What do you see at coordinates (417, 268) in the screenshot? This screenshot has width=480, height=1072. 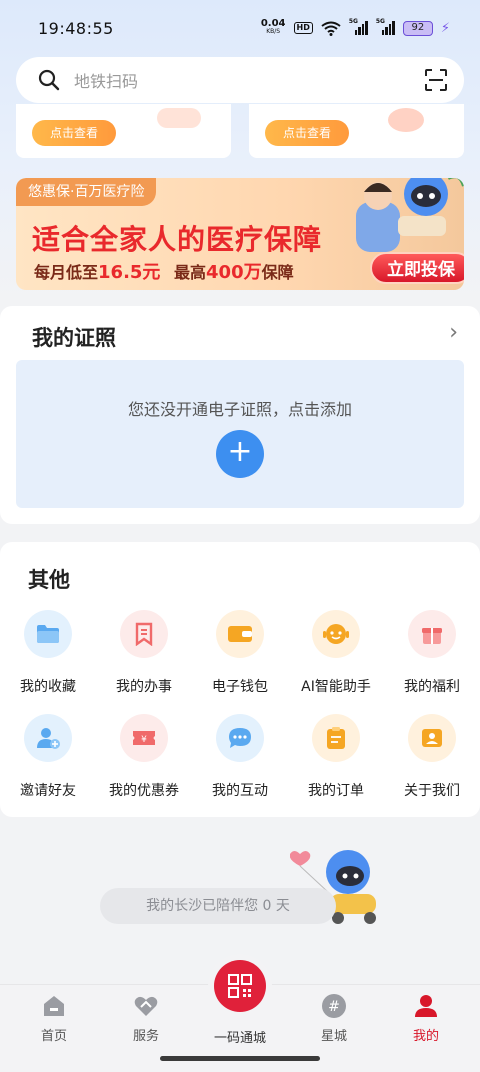 I see `buy-insurance-button: 立即投保` at bounding box center [417, 268].